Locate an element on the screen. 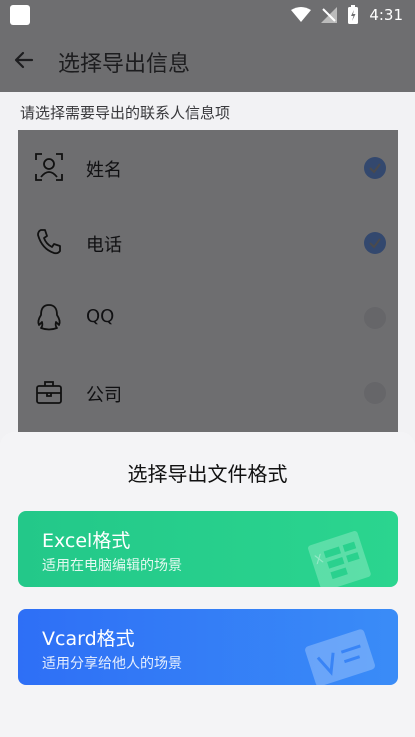 The height and width of the screenshot is (737, 415). qq-icon is located at coordinates (49, 317).